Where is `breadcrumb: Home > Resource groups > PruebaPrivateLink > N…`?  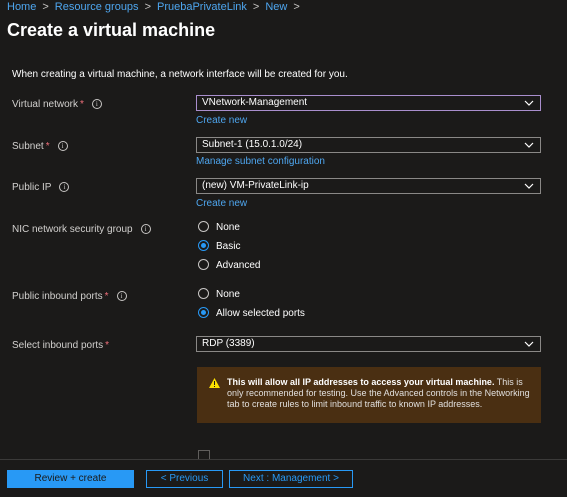 breadcrumb: Home > Resource groups > PruebaPrivateLink > N… is located at coordinates (156, 7).